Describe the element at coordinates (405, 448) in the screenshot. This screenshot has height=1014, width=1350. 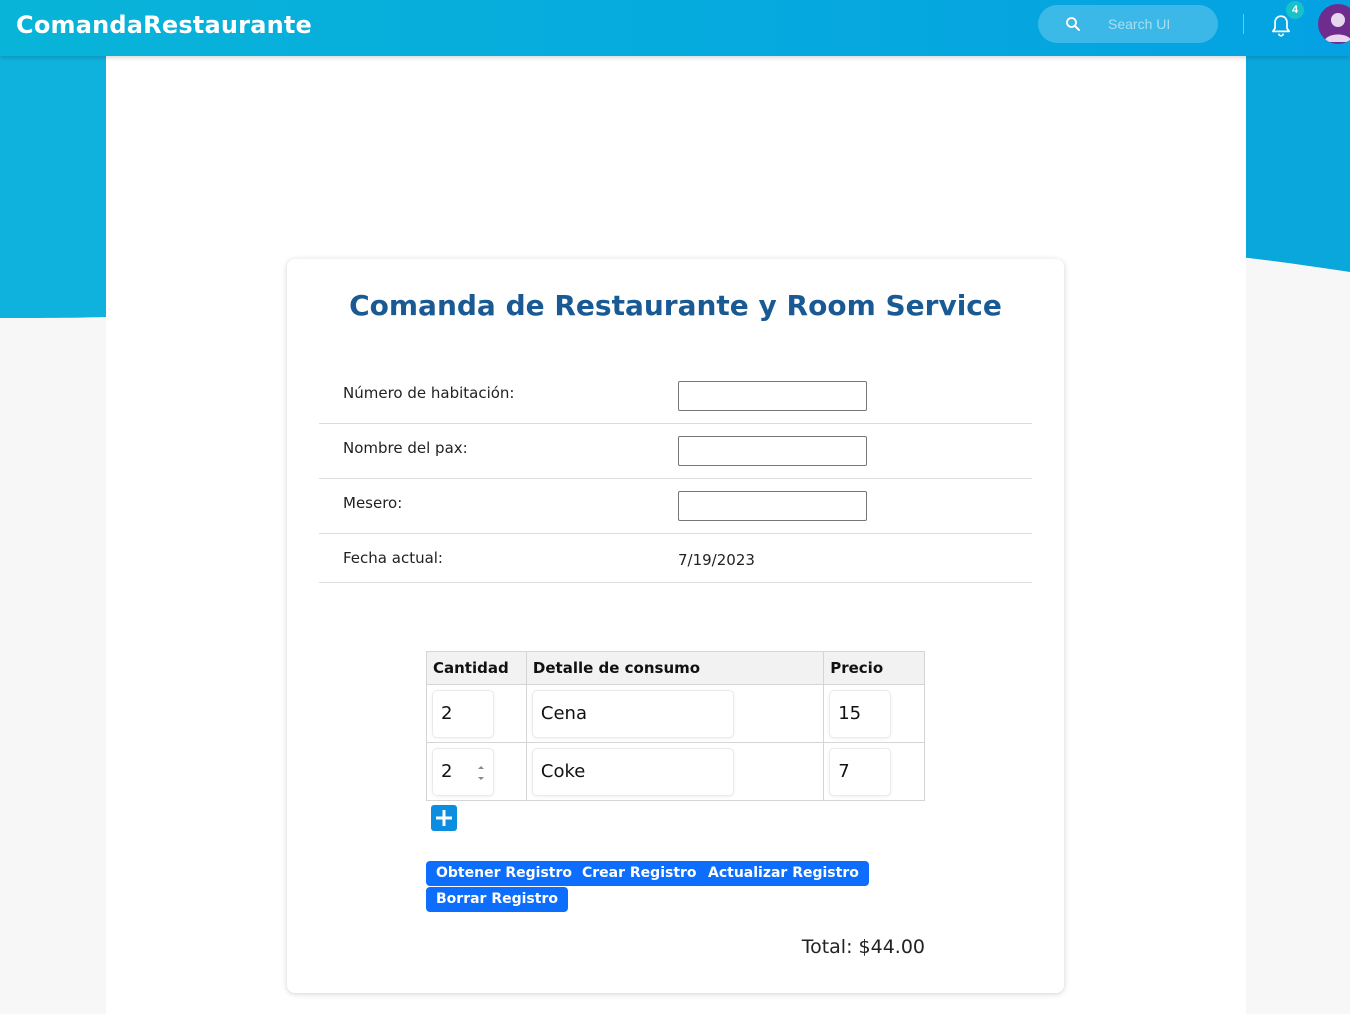
I see `pax-label: Nombre del pax:` at that location.